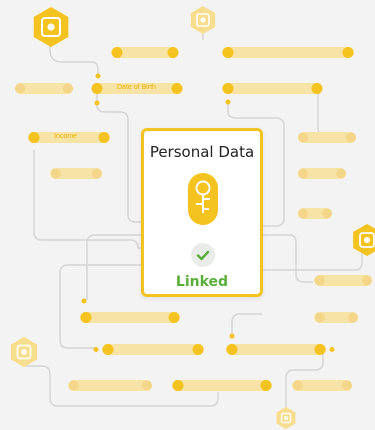 The height and width of the screenshot is (430, 375). Describe the element at coordinates (130, 317) in the screenshot. I see `data-field-lower-left` at that location.